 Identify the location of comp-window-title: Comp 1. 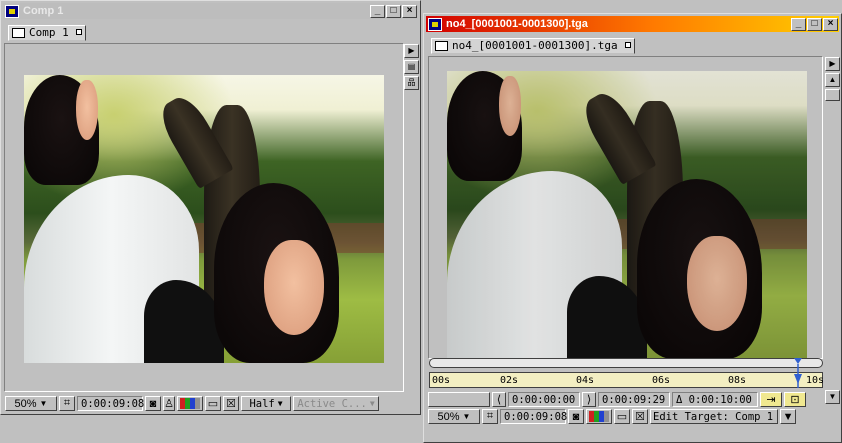
(43, 11).